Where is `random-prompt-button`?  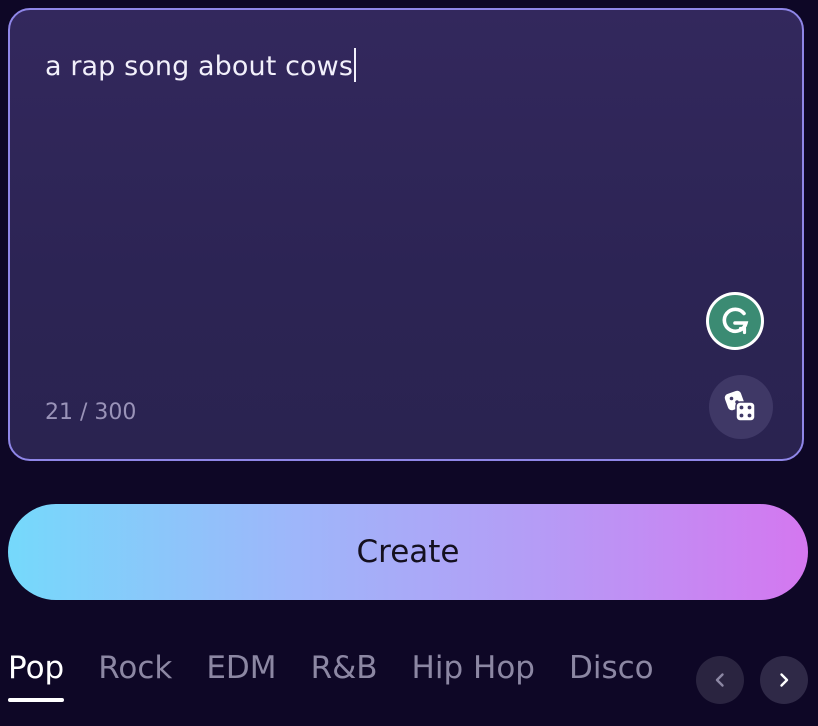
random-prompt-button is located at coordinates (741, 407).